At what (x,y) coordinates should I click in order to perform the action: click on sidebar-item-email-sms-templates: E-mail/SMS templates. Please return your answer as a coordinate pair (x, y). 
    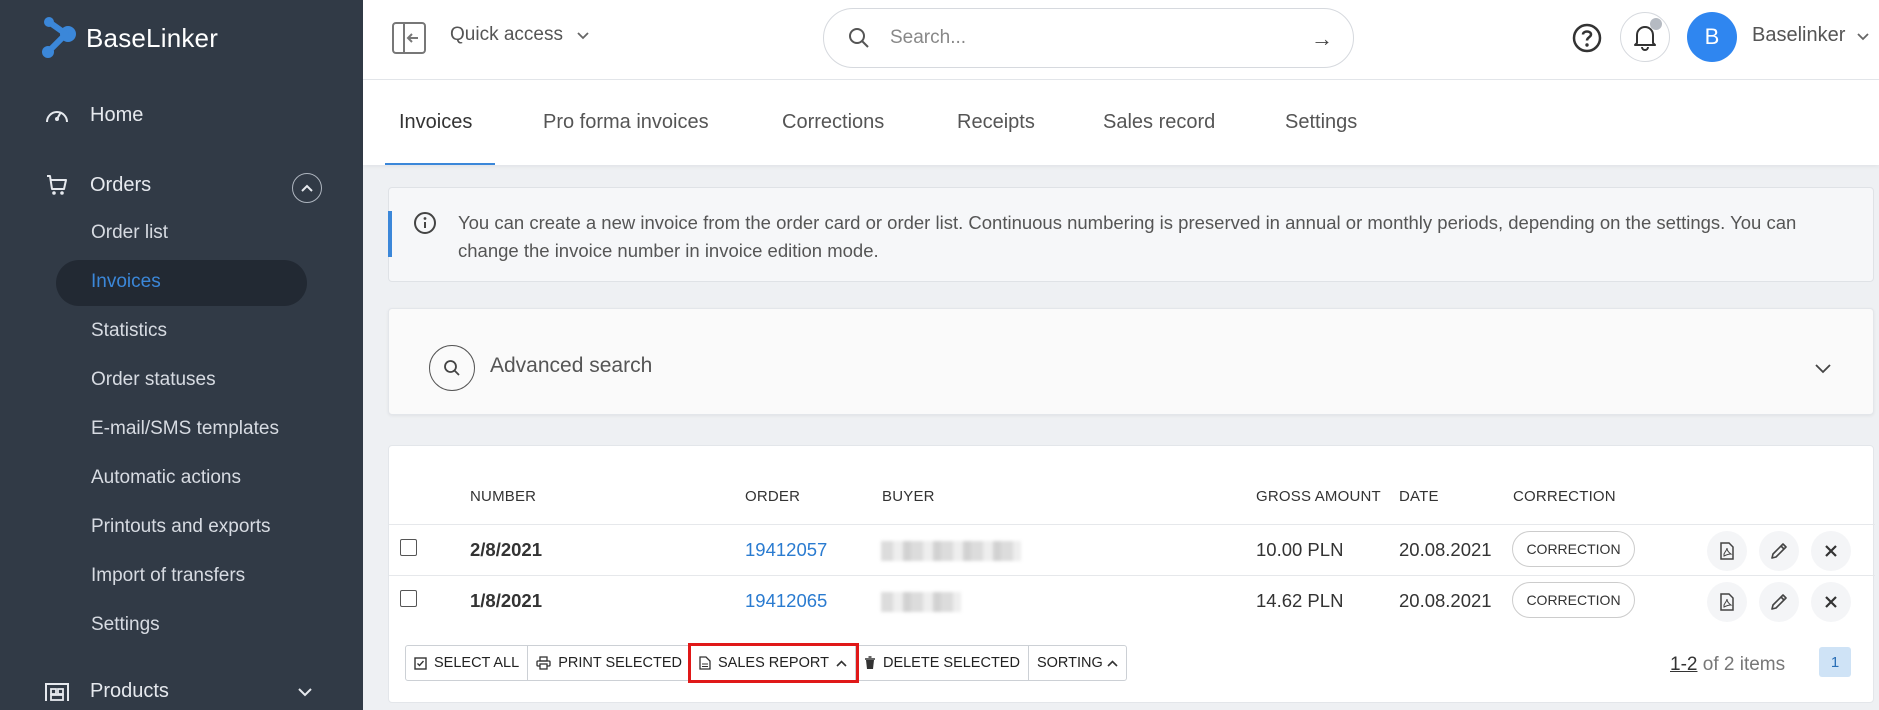
    Looking at the image, I should click on (185, 429).